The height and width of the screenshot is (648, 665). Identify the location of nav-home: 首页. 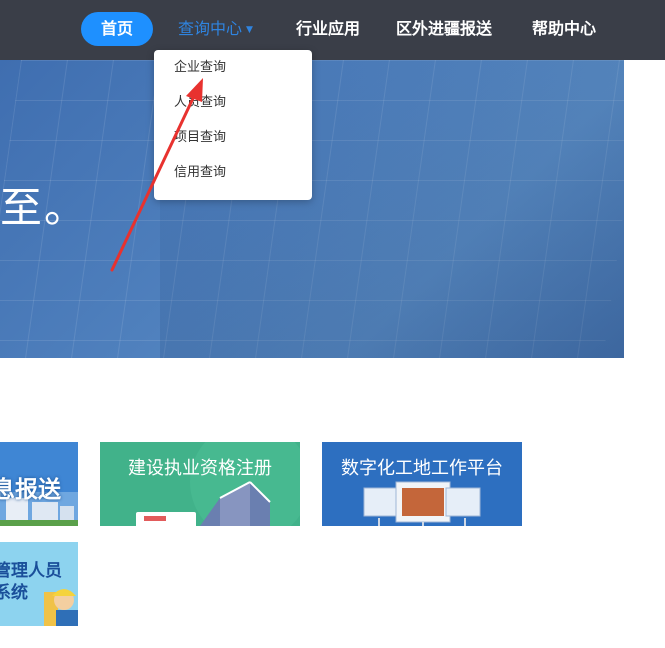
(117, 29).